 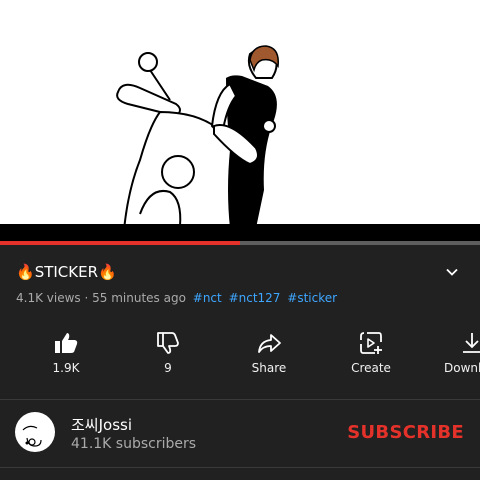 I want to click on create-button: Create, so click(x=371, y=355).